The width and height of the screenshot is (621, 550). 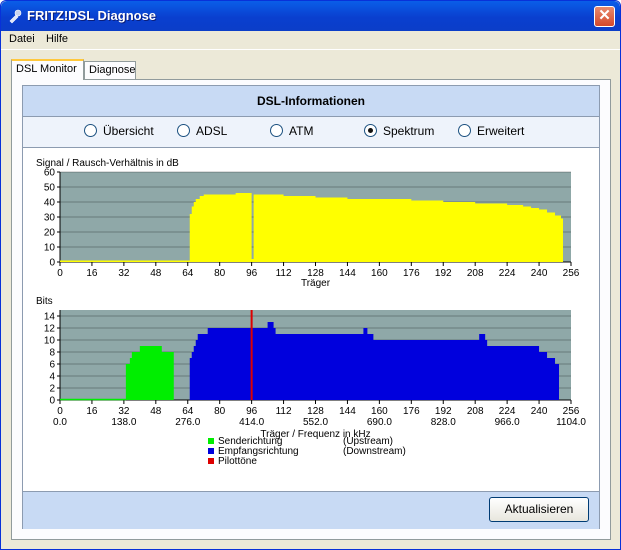 What do you see at coordinates (370, 130) in the screenshot?
I see `radio-selected-icon` at bounding box center [370, 130].